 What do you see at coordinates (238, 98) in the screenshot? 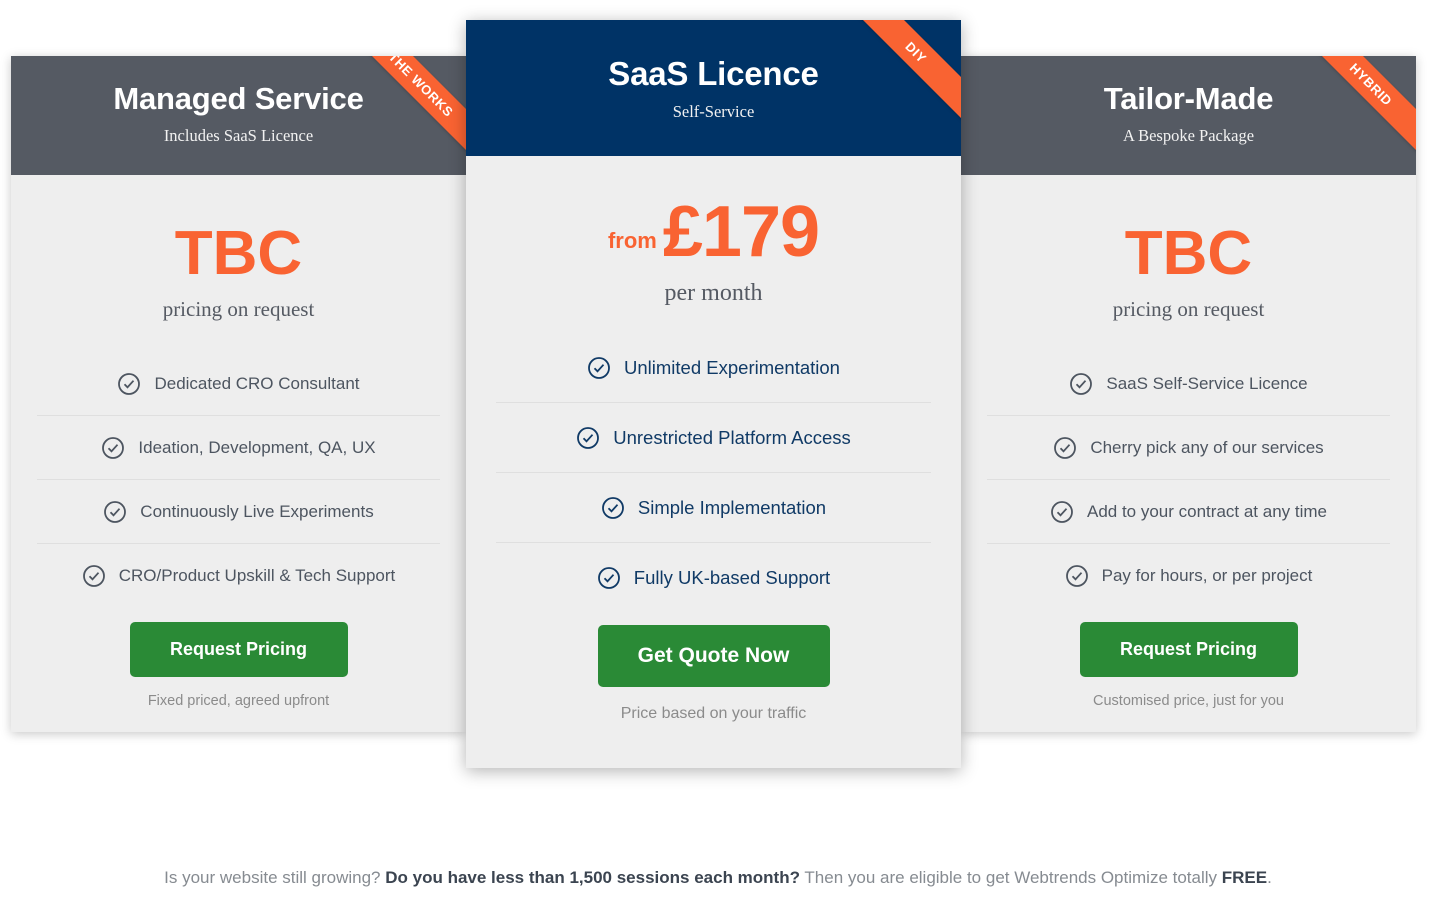
I see `plan-title: Managed Service` at bounding box center [238, 98].